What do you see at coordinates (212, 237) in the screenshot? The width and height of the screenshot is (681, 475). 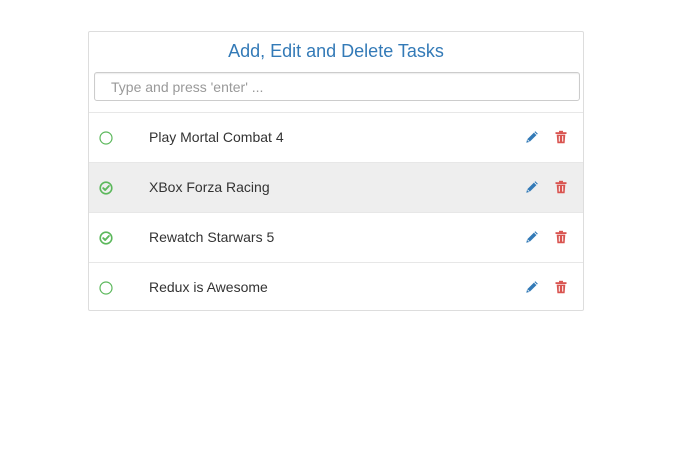 I see `task-label: Rewatch Starwars 5` at bounding box center [212, 237].